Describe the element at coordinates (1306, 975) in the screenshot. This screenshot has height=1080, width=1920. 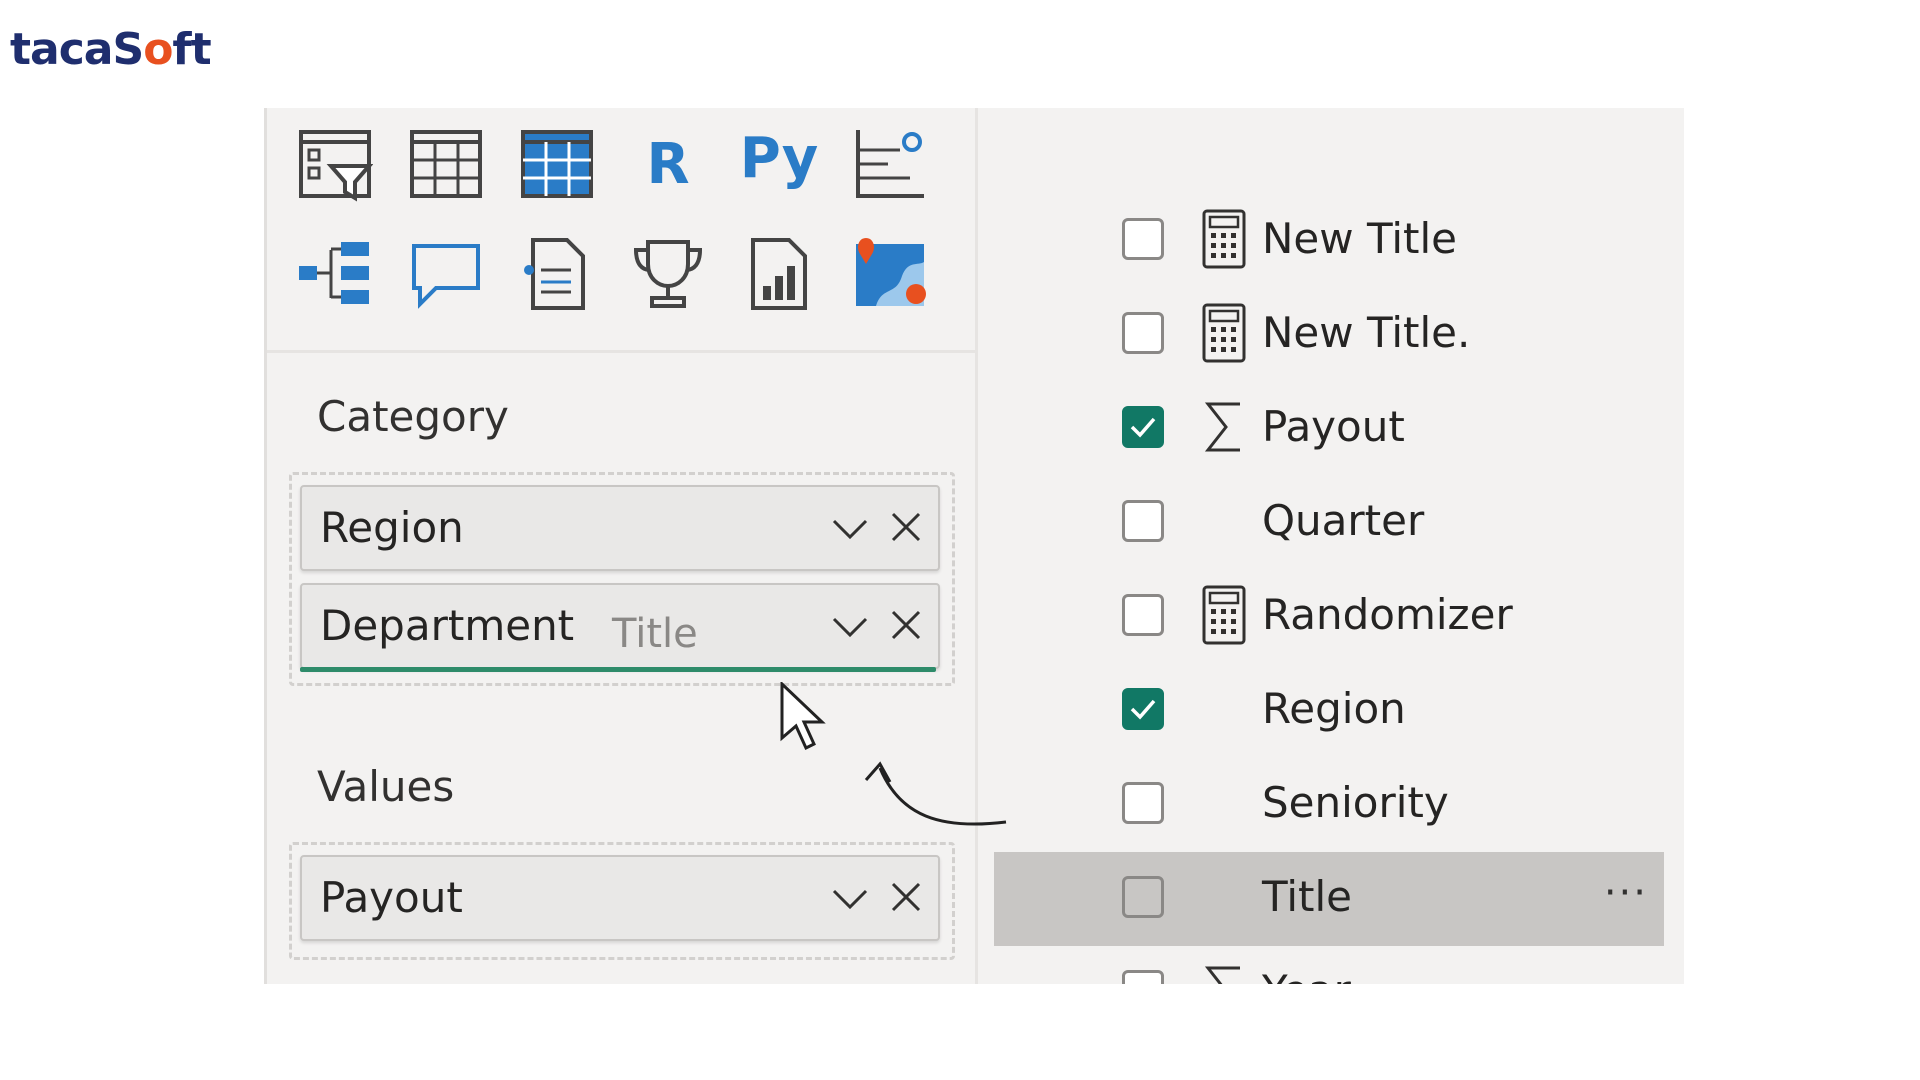
I see `field-name: Year` at that location.